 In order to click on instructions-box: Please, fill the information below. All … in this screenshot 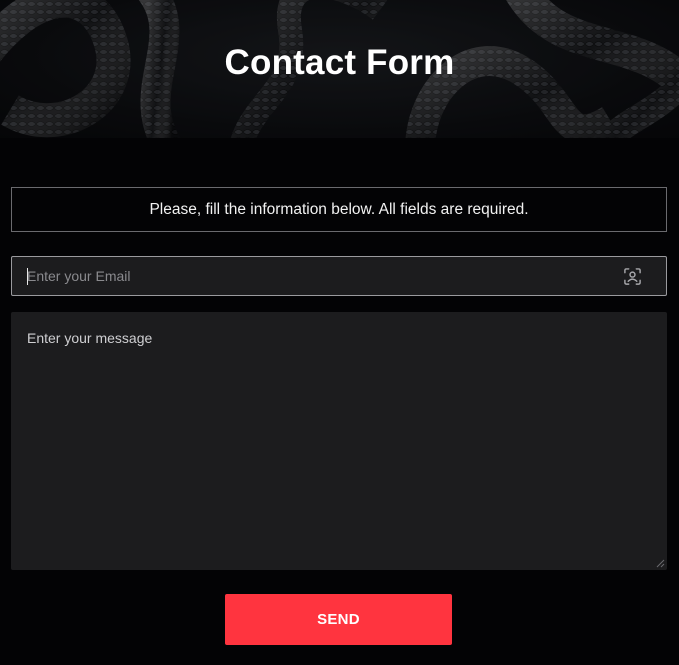, I will do `click(339, 209)`.